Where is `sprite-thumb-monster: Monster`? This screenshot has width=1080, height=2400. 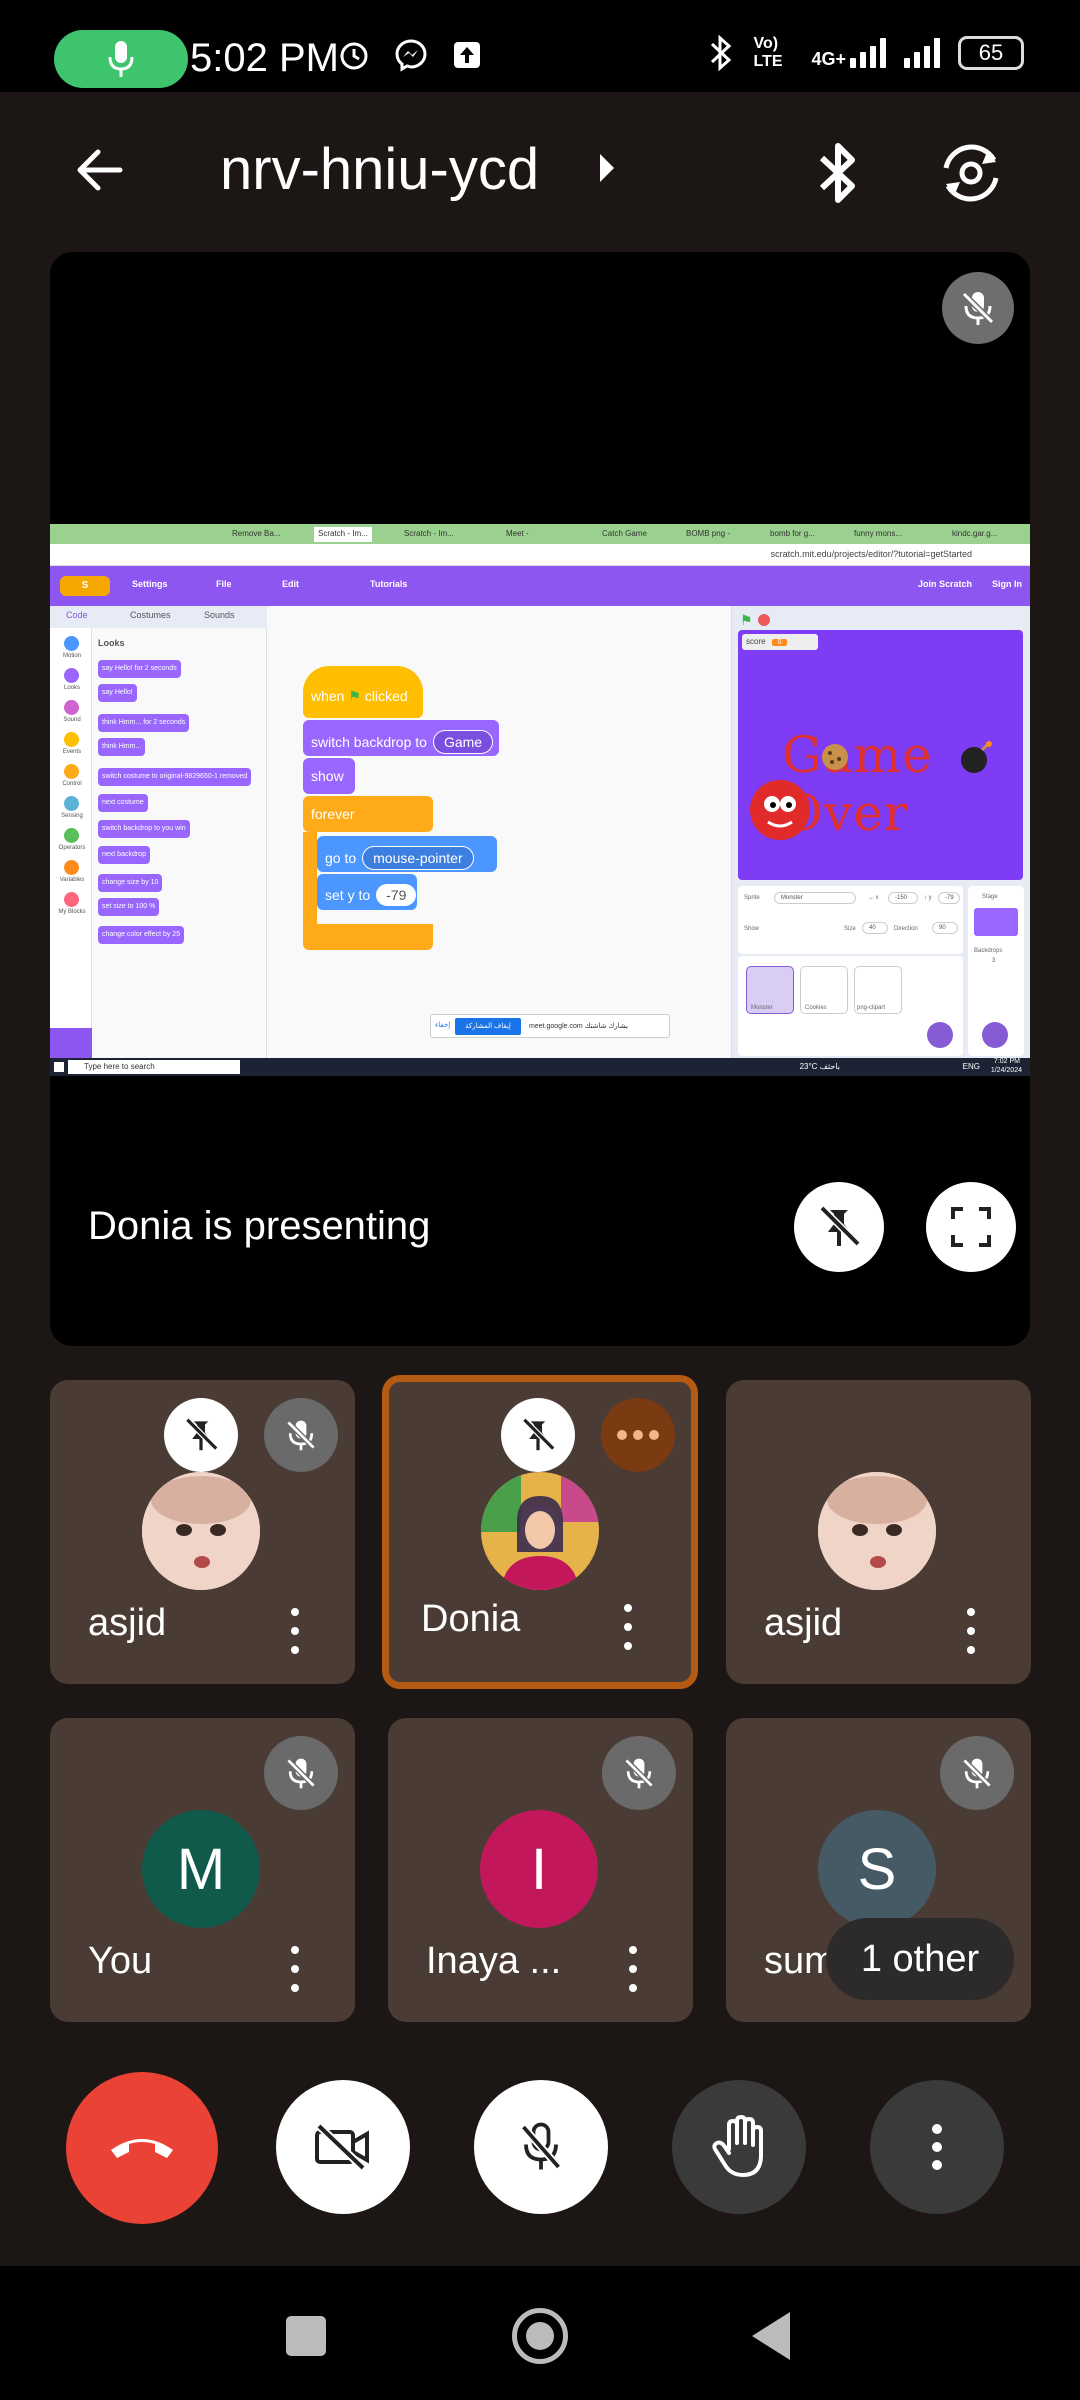 sprite-thumb-monster: Monster is located at coordinates (770, 990).